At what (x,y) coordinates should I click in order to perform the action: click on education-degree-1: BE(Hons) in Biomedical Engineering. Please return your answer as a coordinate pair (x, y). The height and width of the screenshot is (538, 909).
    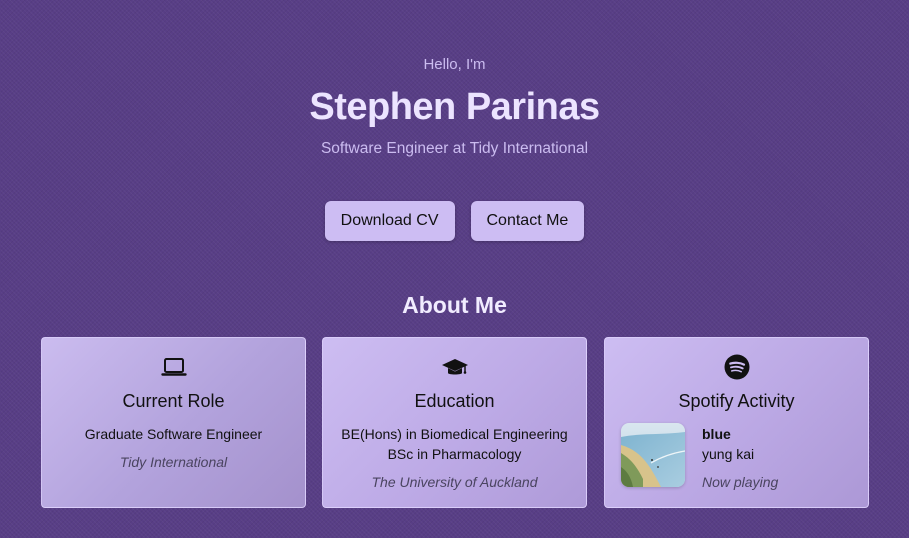
    Looking at the image, I should click on (454, 434).